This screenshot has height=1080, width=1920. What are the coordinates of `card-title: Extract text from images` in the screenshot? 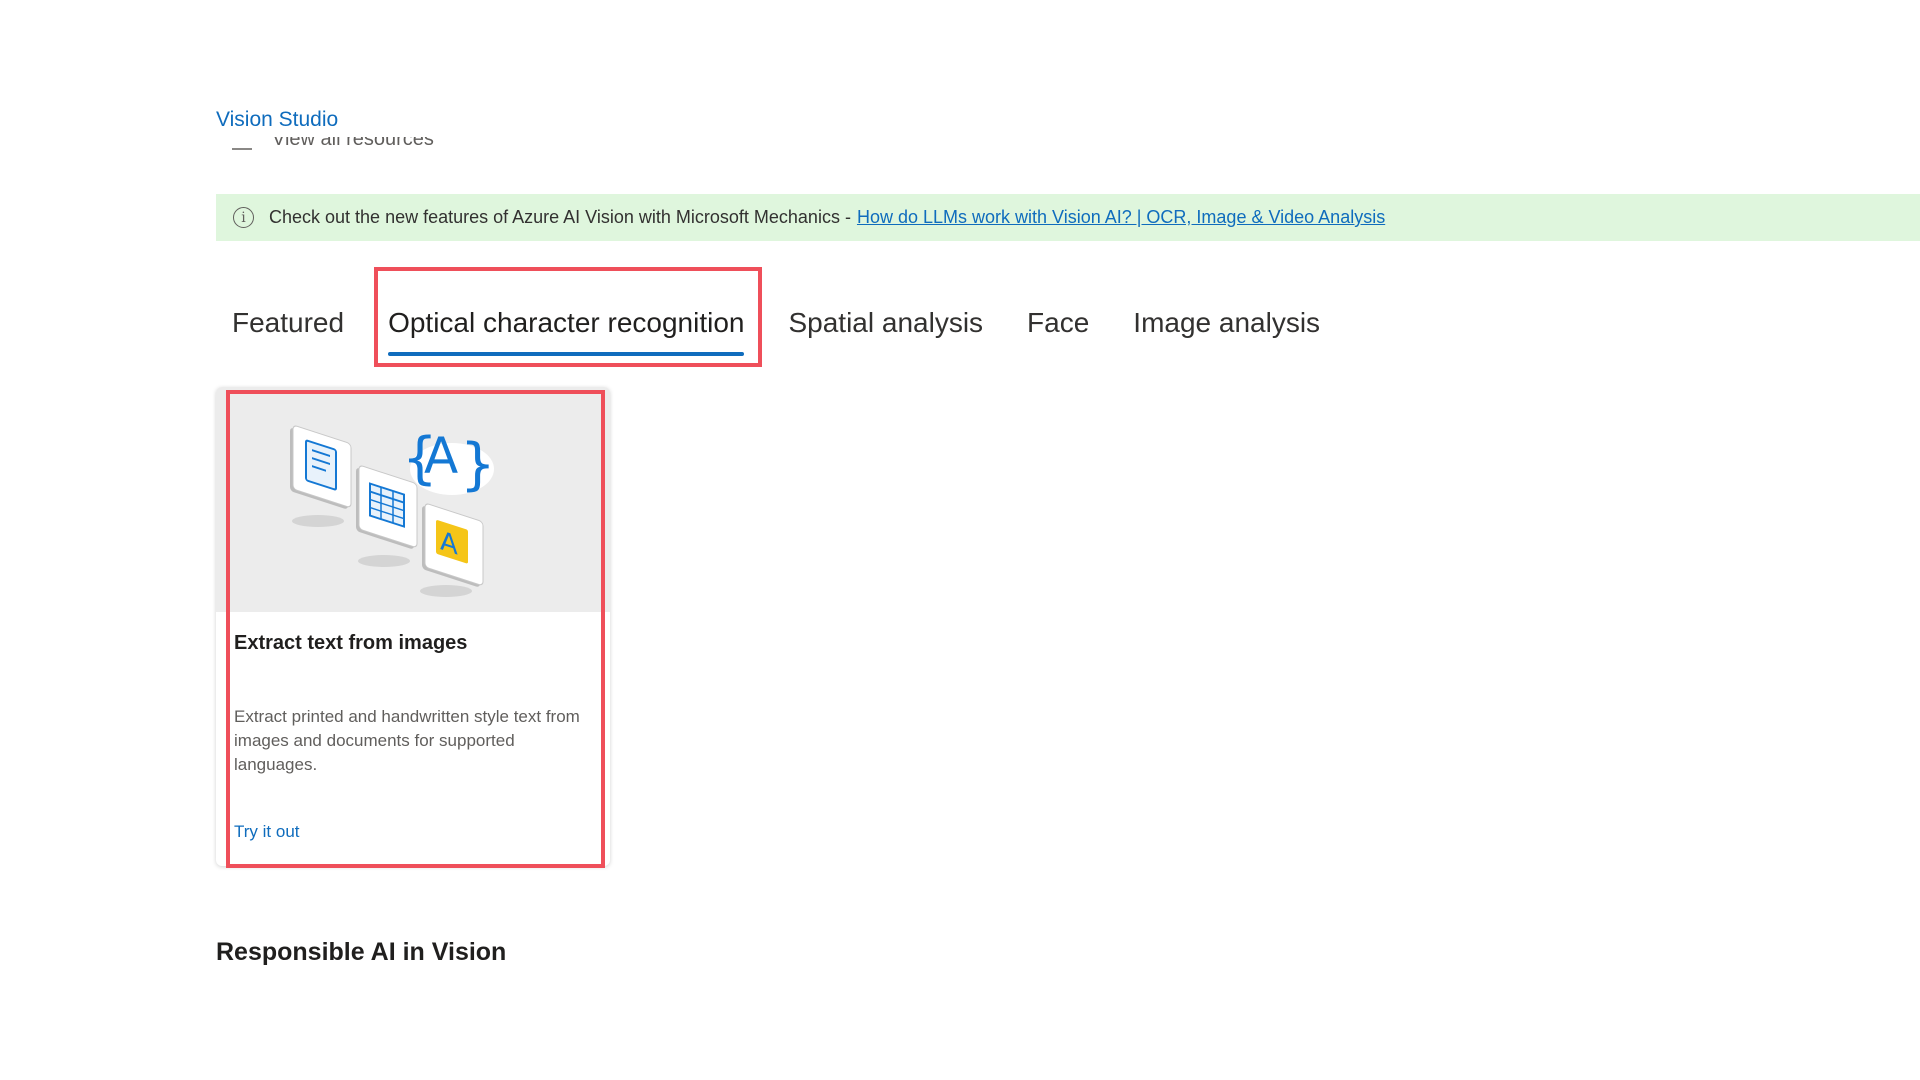 It's located at (351, 643).